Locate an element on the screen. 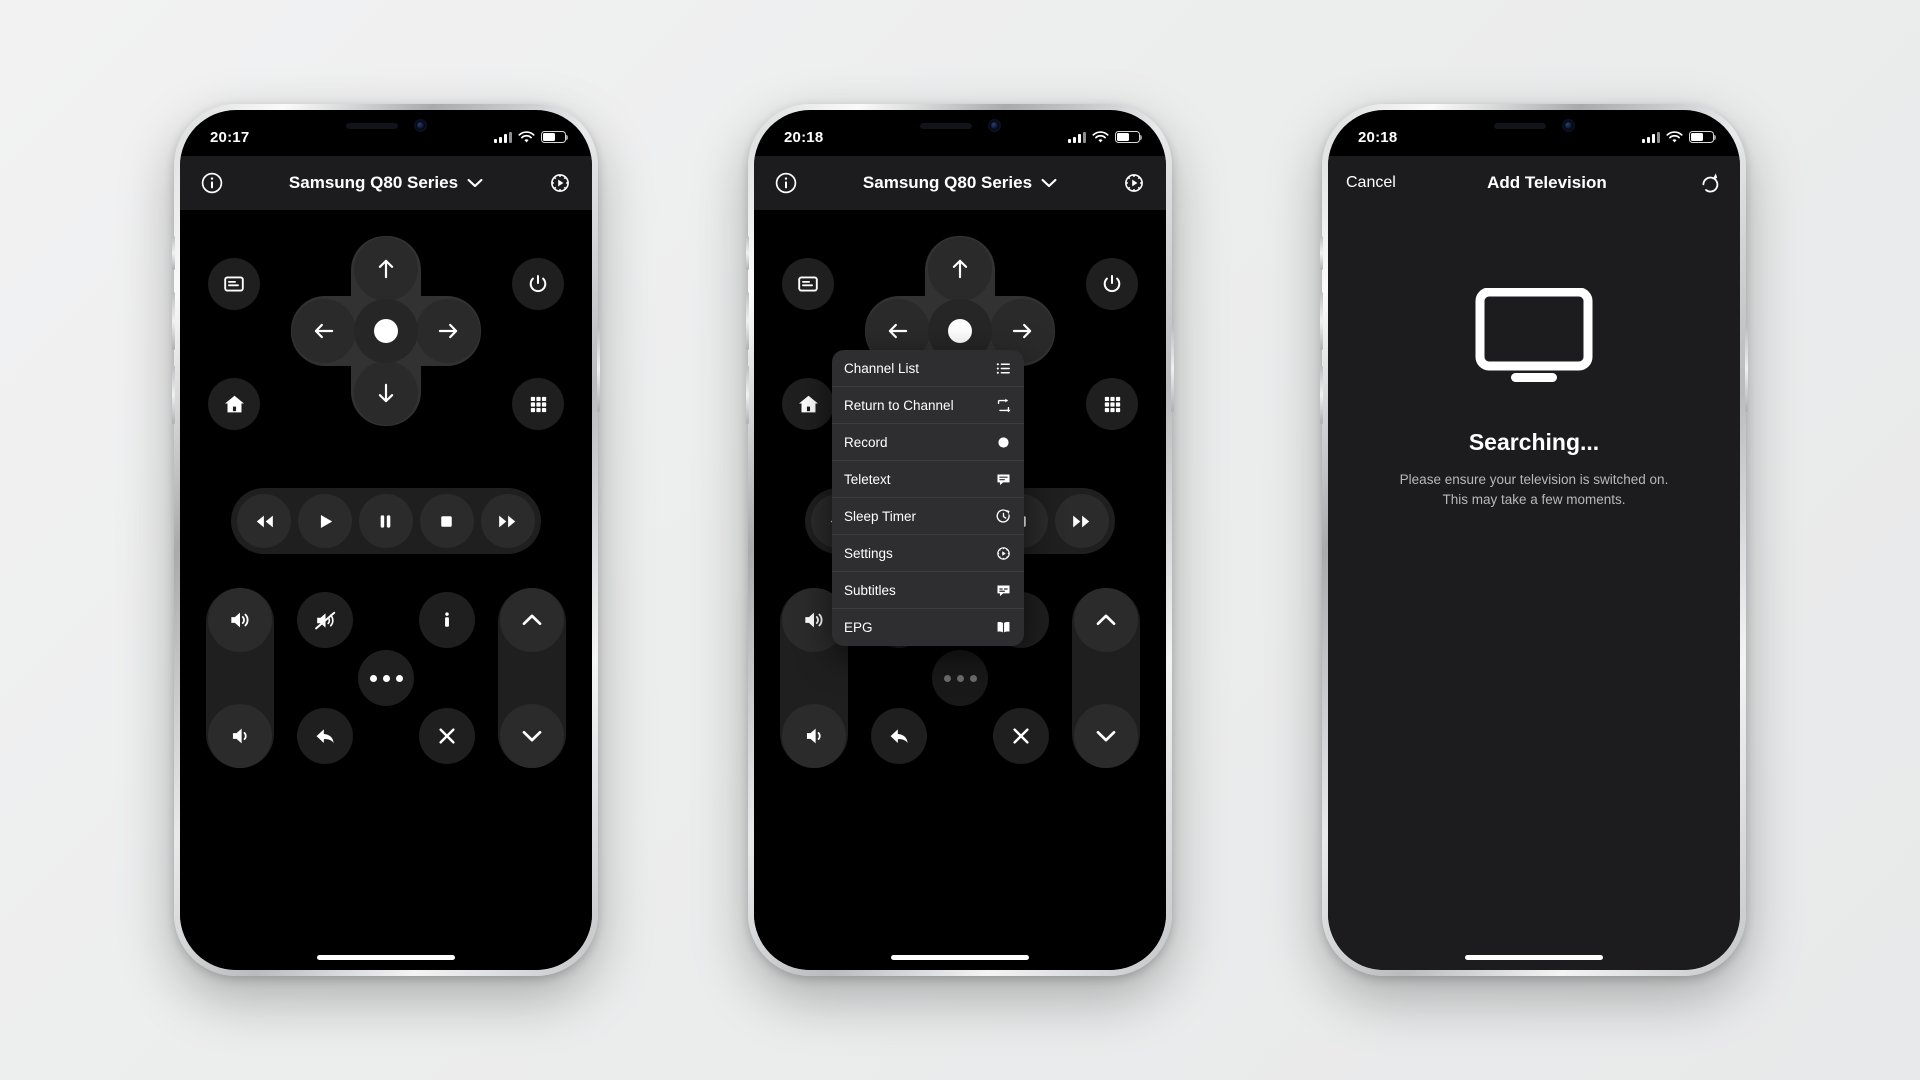  menu-item-sleep-timer: Sleep Timer is located at coordinates (928, 516).